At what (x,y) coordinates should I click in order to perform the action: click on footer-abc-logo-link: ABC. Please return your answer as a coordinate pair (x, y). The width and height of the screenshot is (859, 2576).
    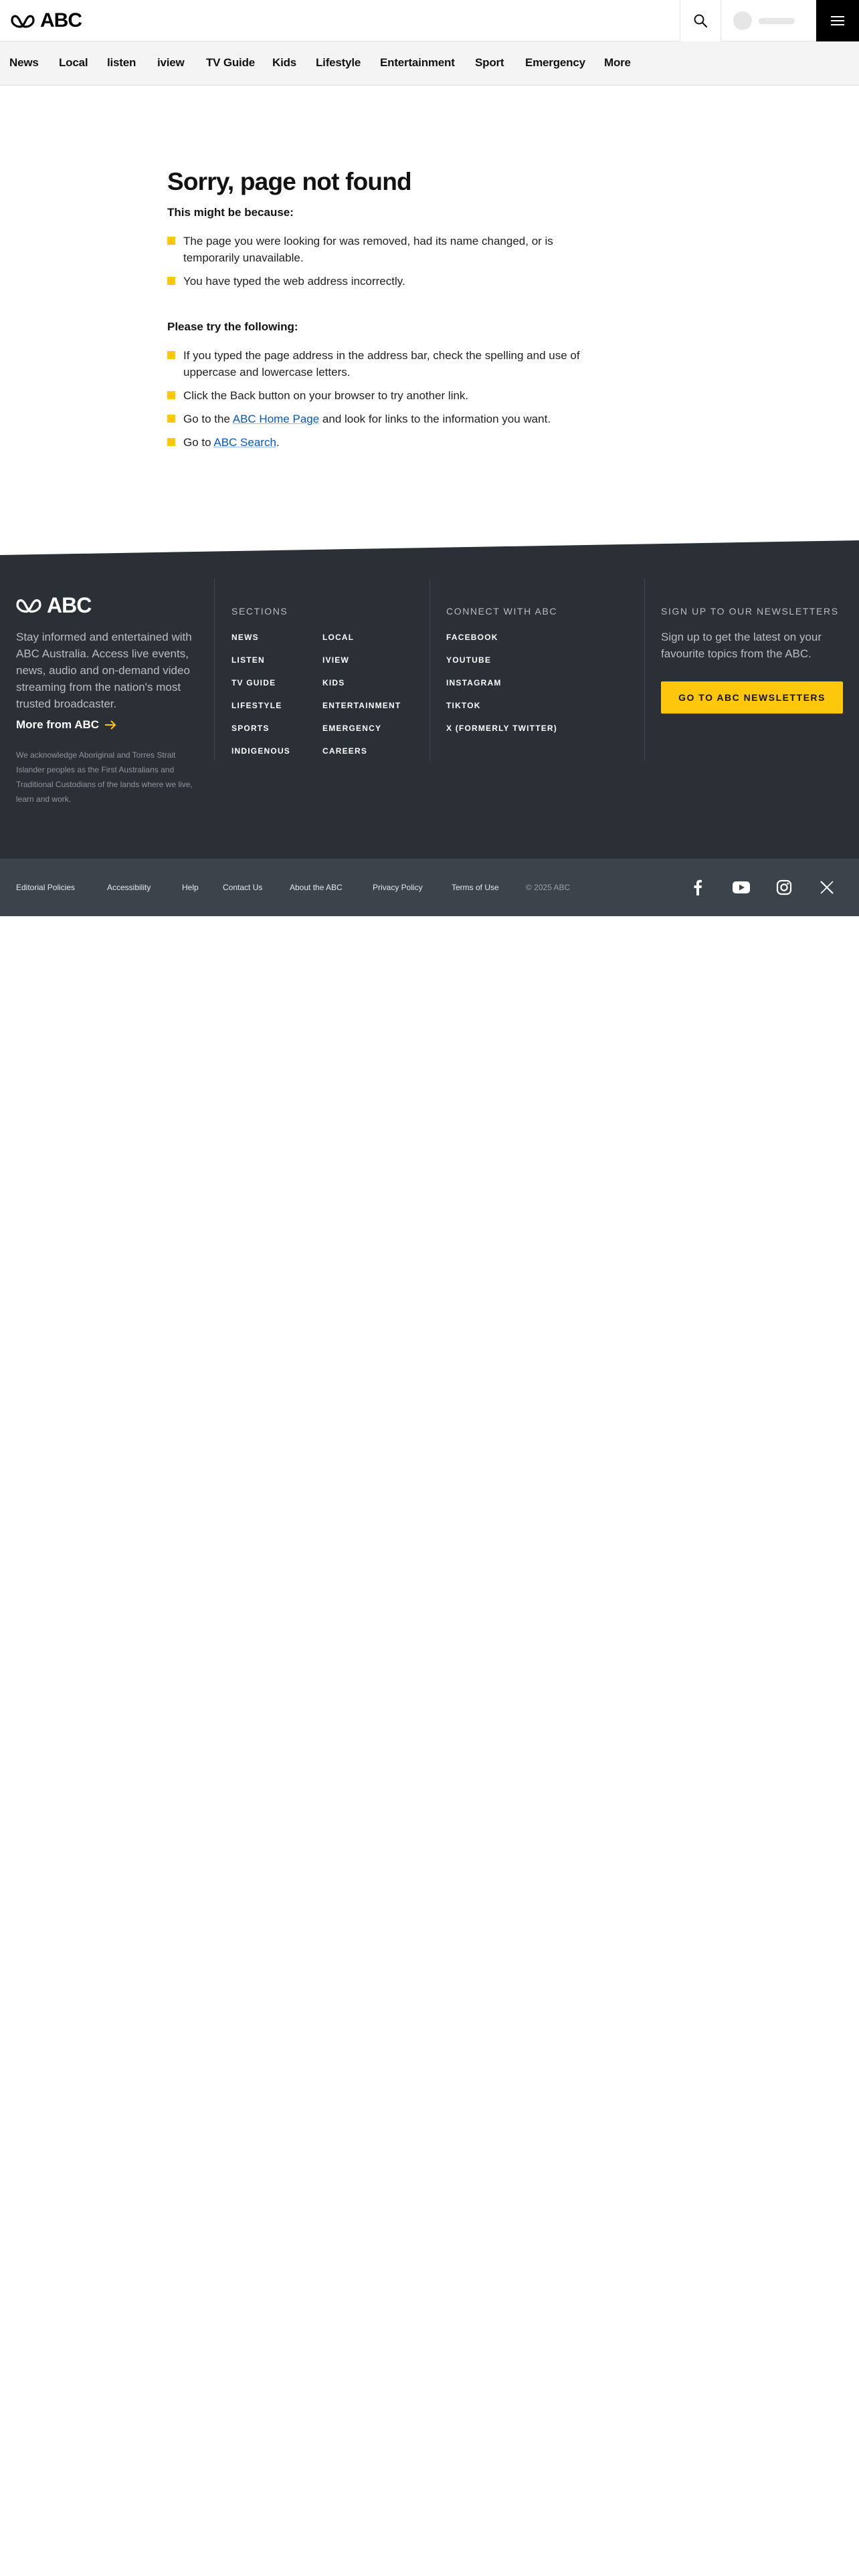
    Looking at the image, I should click on (54, 605).